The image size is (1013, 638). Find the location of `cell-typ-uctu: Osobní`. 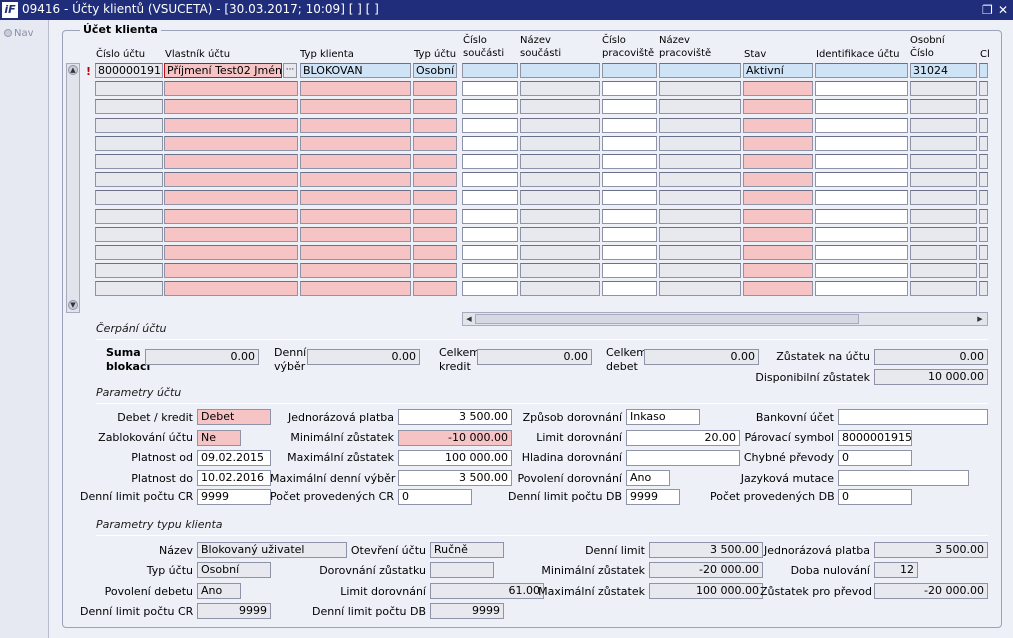

cell-typ-uctu: Osobní is located at coordinates (435, 70).